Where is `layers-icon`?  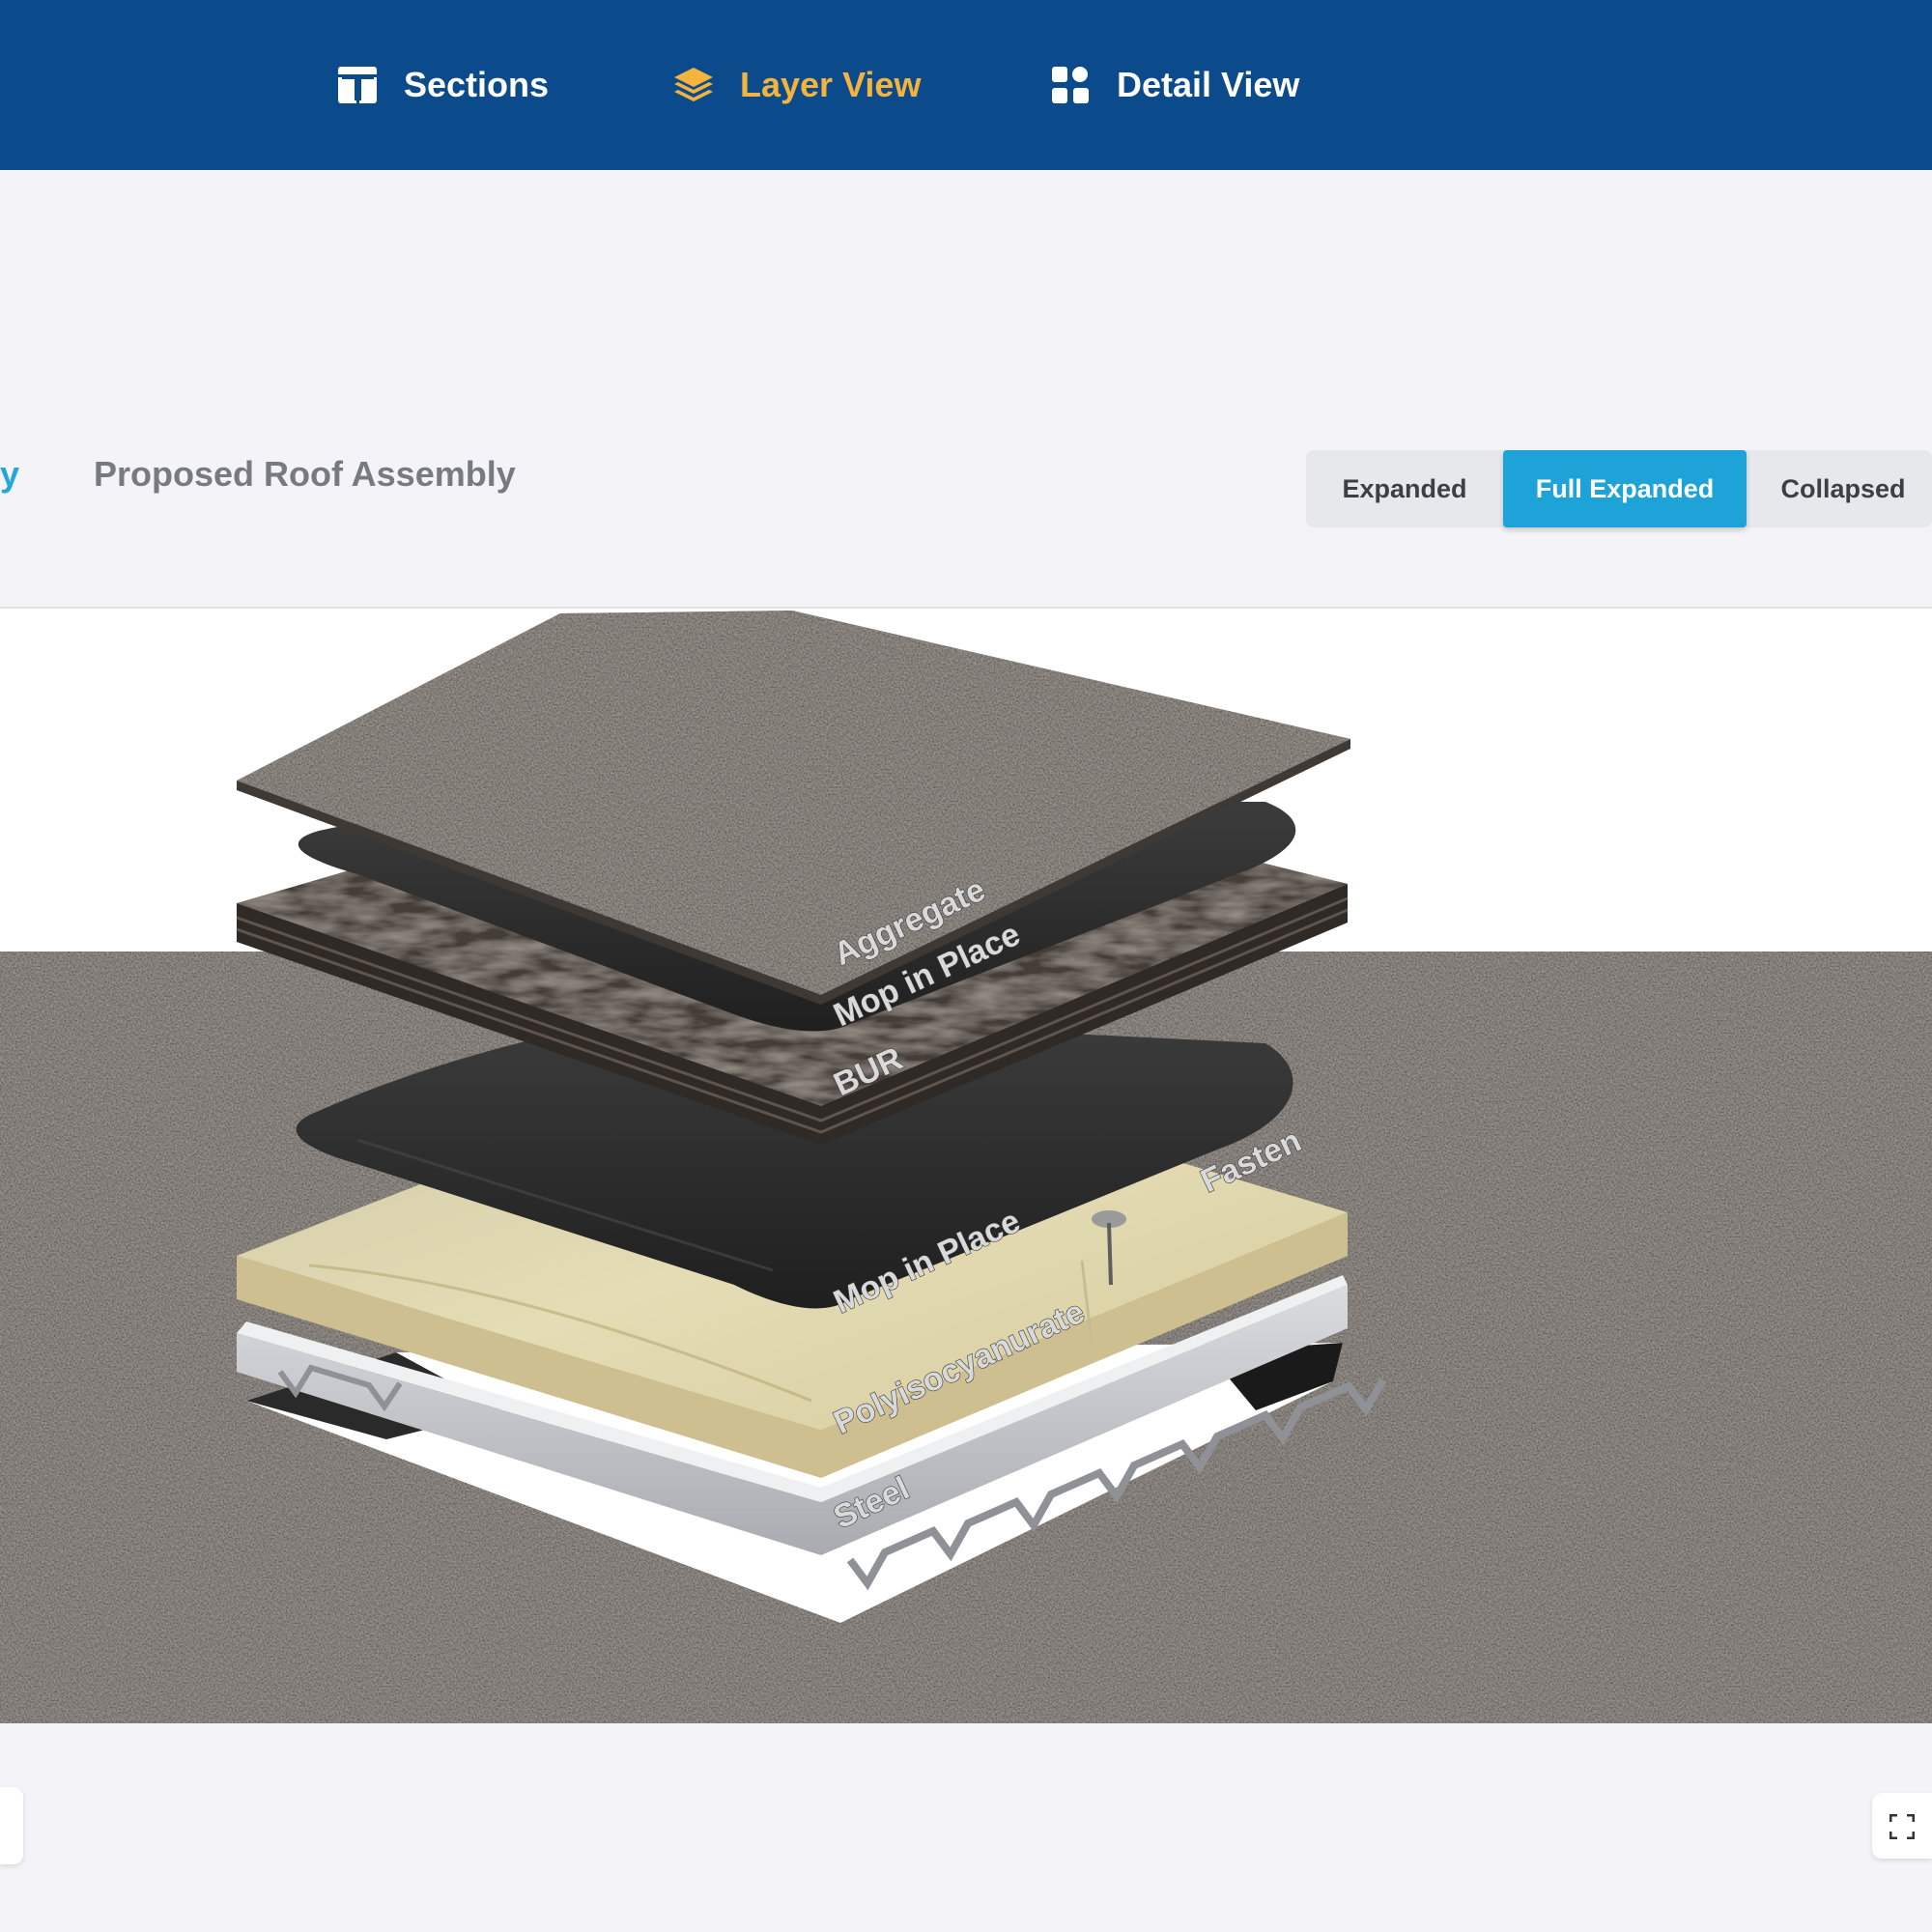
layers-icon is located at coordinates (693, 84).